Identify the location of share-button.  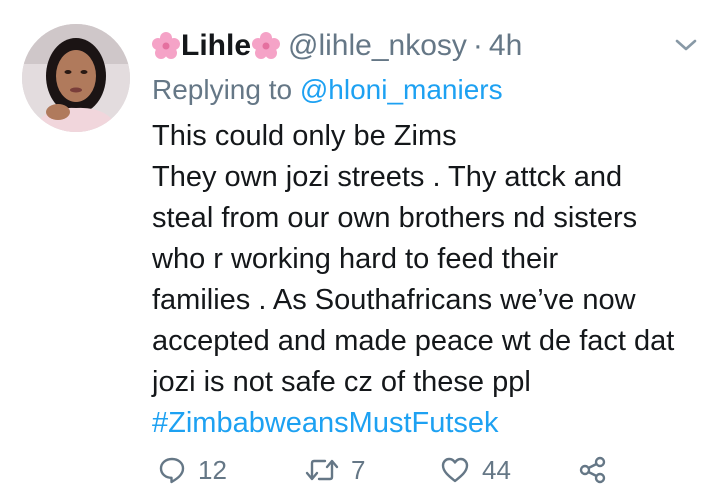
(593, 470).